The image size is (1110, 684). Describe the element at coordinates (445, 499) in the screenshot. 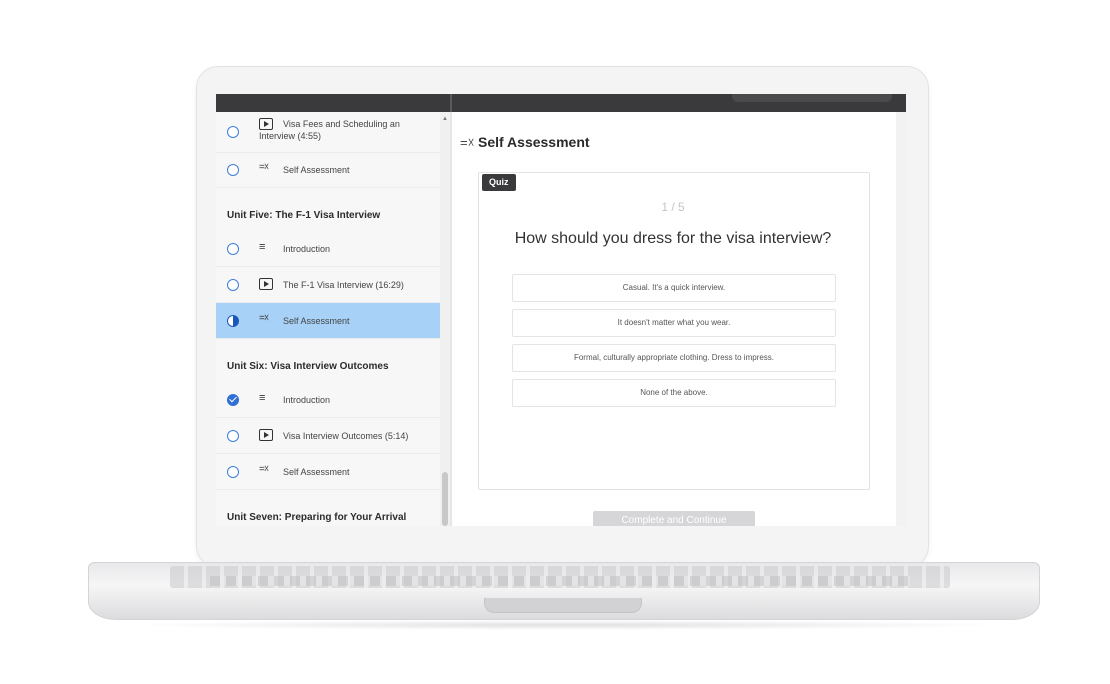

I see `sidebar-scroll-thumb` at that location.